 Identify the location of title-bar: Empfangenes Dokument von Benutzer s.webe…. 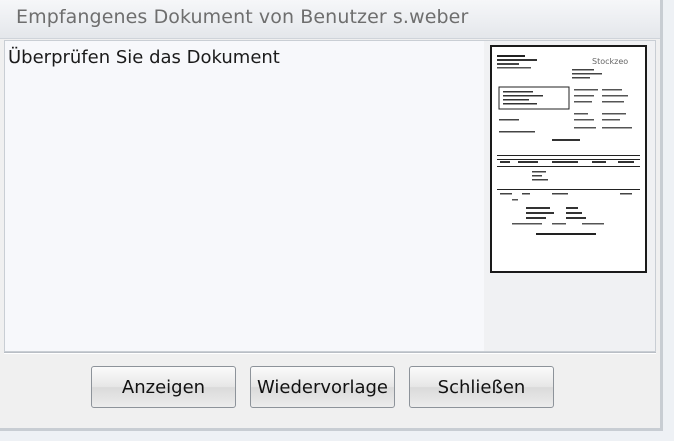
(330, 19).